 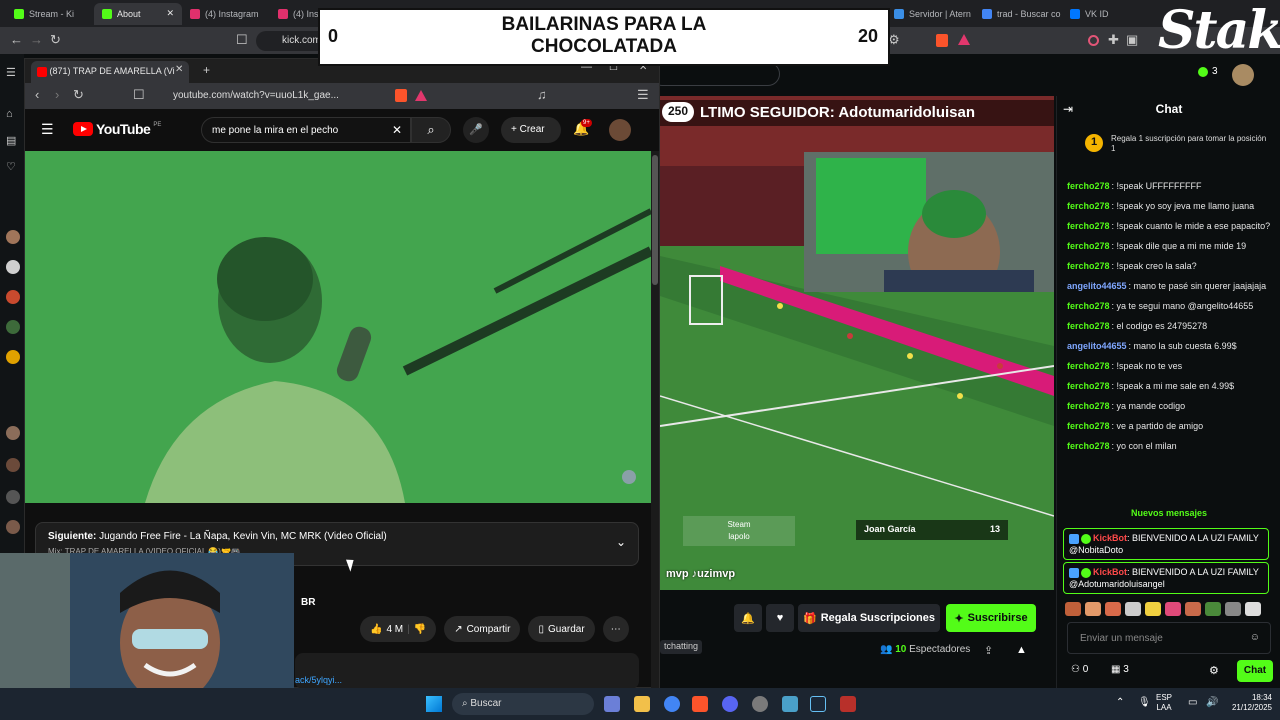 What do you see at coordinates (681, 647) in the screenshot?
I see `category-chip: tchatting` at bounding box center [681, 647].